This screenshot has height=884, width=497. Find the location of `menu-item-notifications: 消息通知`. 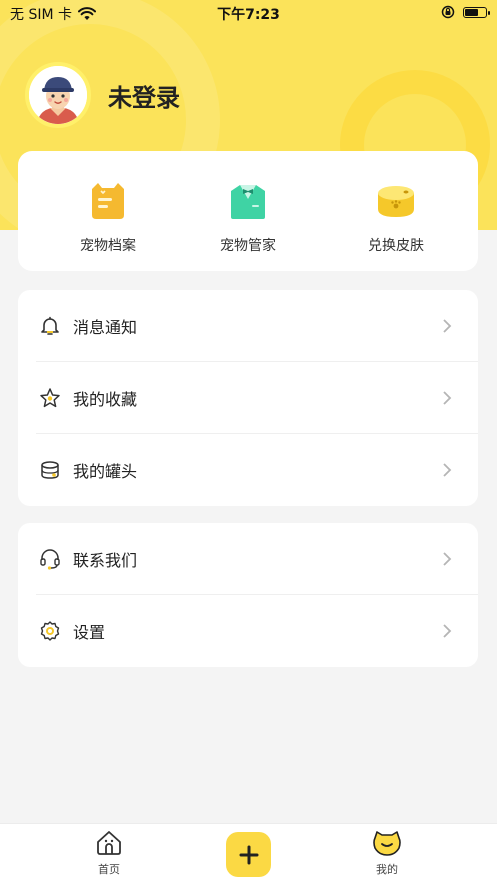

menu-item-notifications: 消息通知 is located at coordinates (248, 326).